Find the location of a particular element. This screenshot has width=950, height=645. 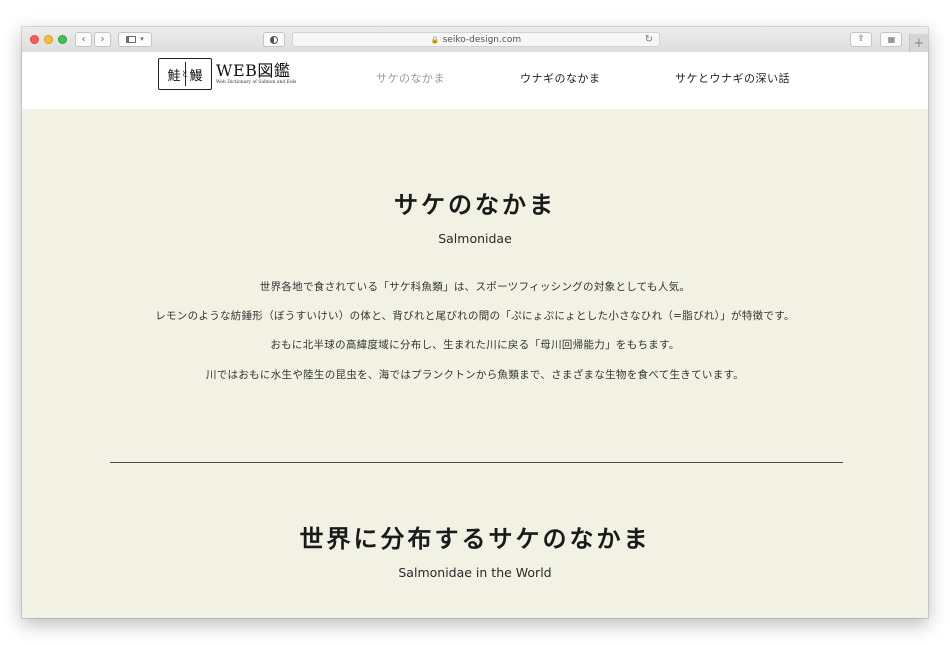

share-button: ⇪ is located at coordinates (861, 39).